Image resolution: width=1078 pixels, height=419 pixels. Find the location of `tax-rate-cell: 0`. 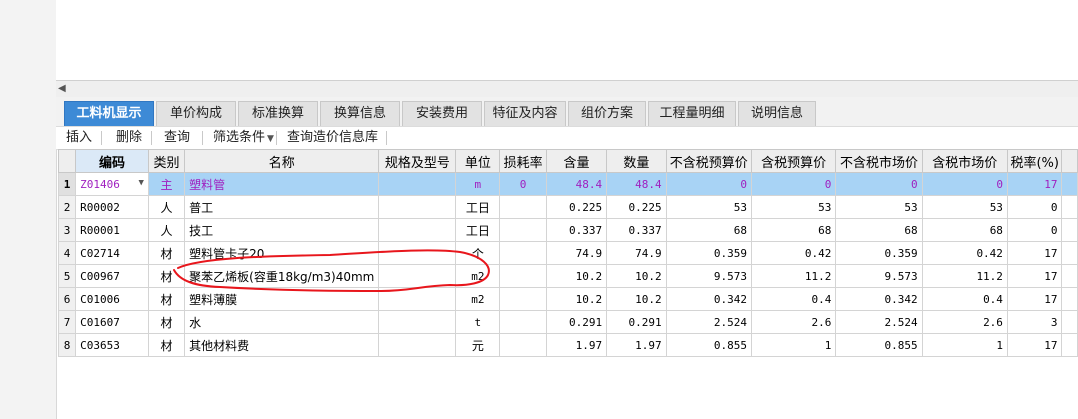

tax-rate-cell: 0 is located at coordinates (1034, 207).